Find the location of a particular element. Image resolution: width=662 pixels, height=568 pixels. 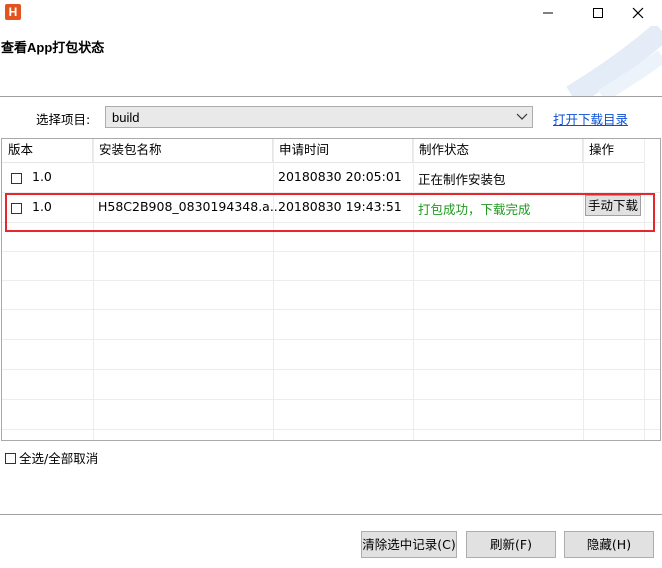

app-icon: H is located at coordinates (13, 12).